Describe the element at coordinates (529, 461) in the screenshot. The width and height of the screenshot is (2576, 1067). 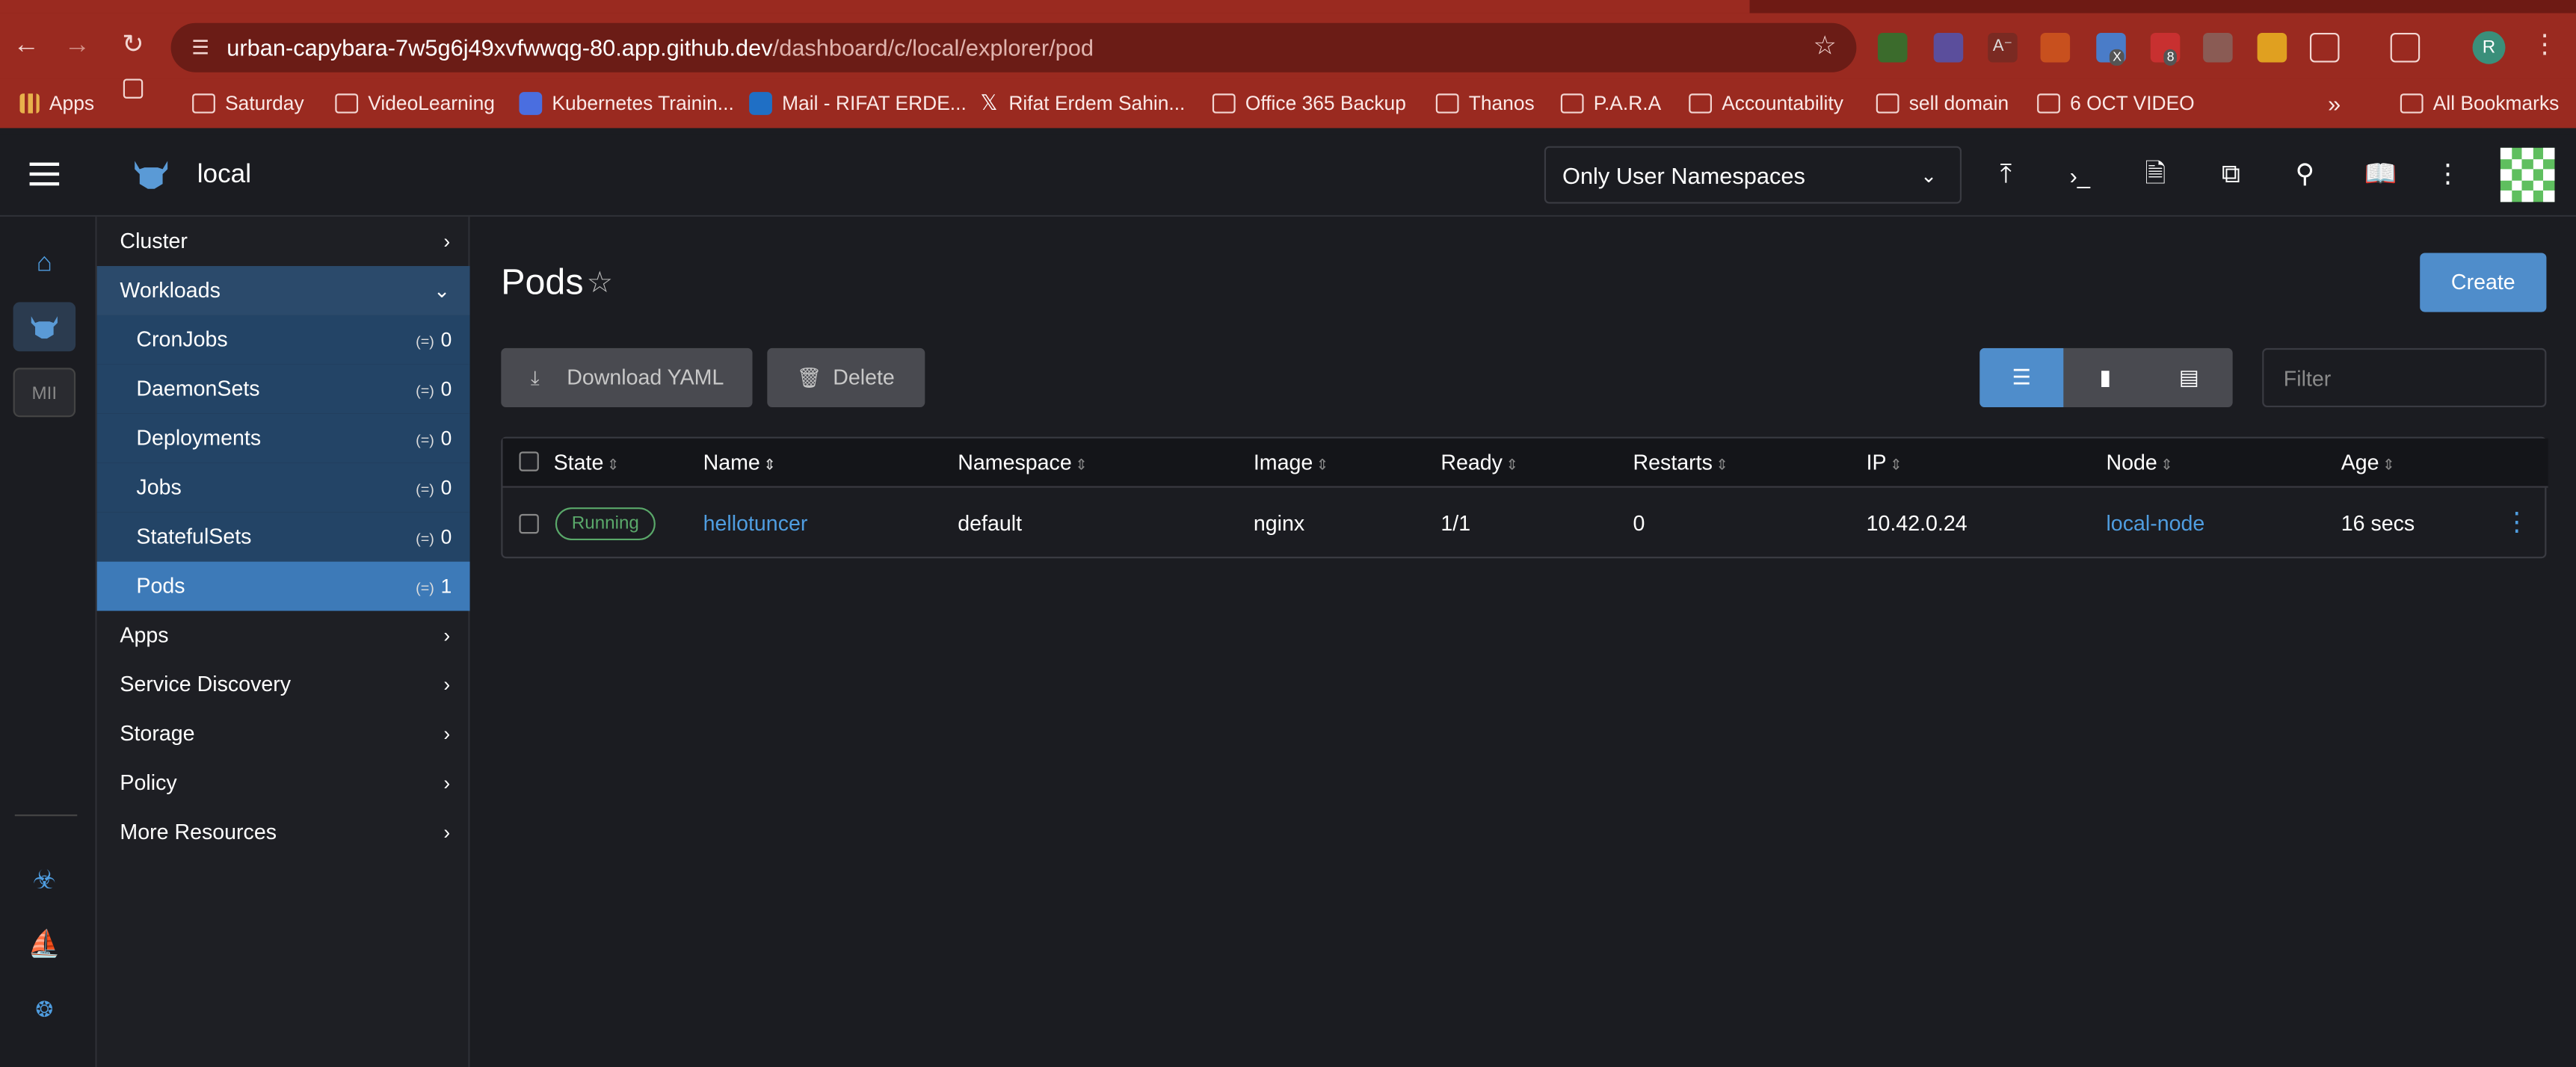
I see `select-all-checkbox` at that location.